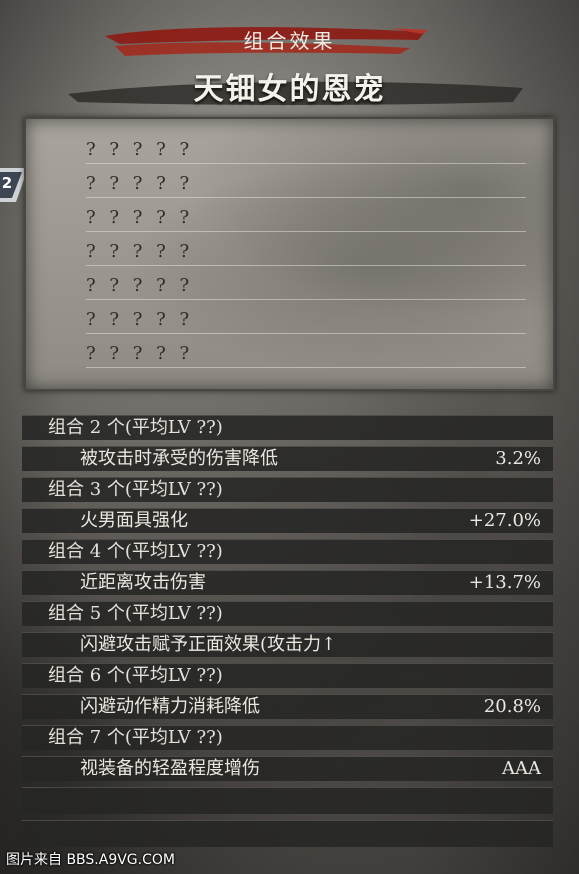  Describe the element at coordinates (179, 458) in the screenshot. I see `effect-label: 被攻击时承受的伤害降低` at that location.